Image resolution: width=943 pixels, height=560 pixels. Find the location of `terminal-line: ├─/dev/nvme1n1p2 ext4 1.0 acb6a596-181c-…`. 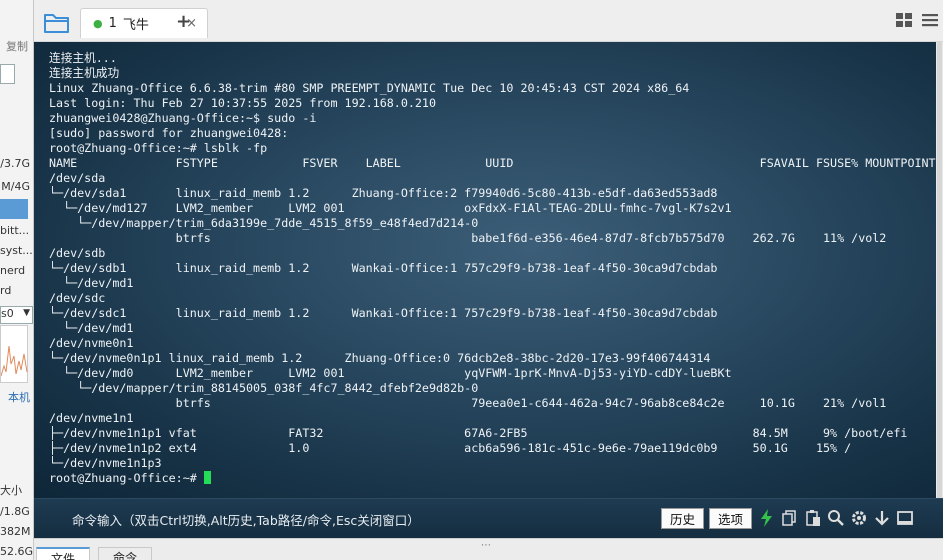

terminal-line: ├─/dev/nvme1n1p2 ext4 1.0 acb6a596-181c-… is located at coordinates (450, 448).